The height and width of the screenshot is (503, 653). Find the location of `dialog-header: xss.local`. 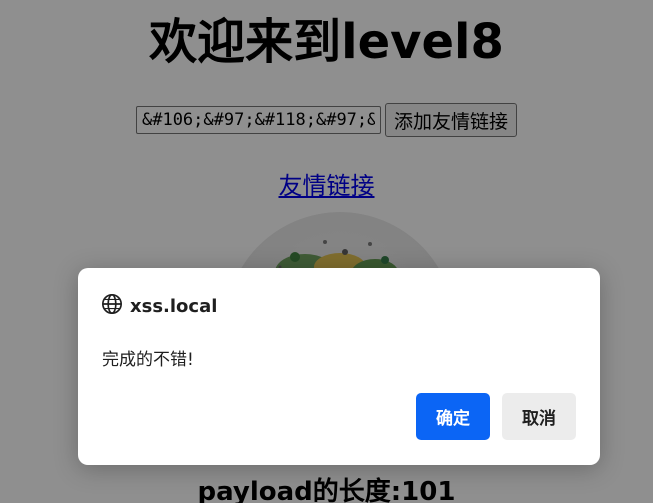

dialog-header: xss.local is located at coordinates (159, 306).